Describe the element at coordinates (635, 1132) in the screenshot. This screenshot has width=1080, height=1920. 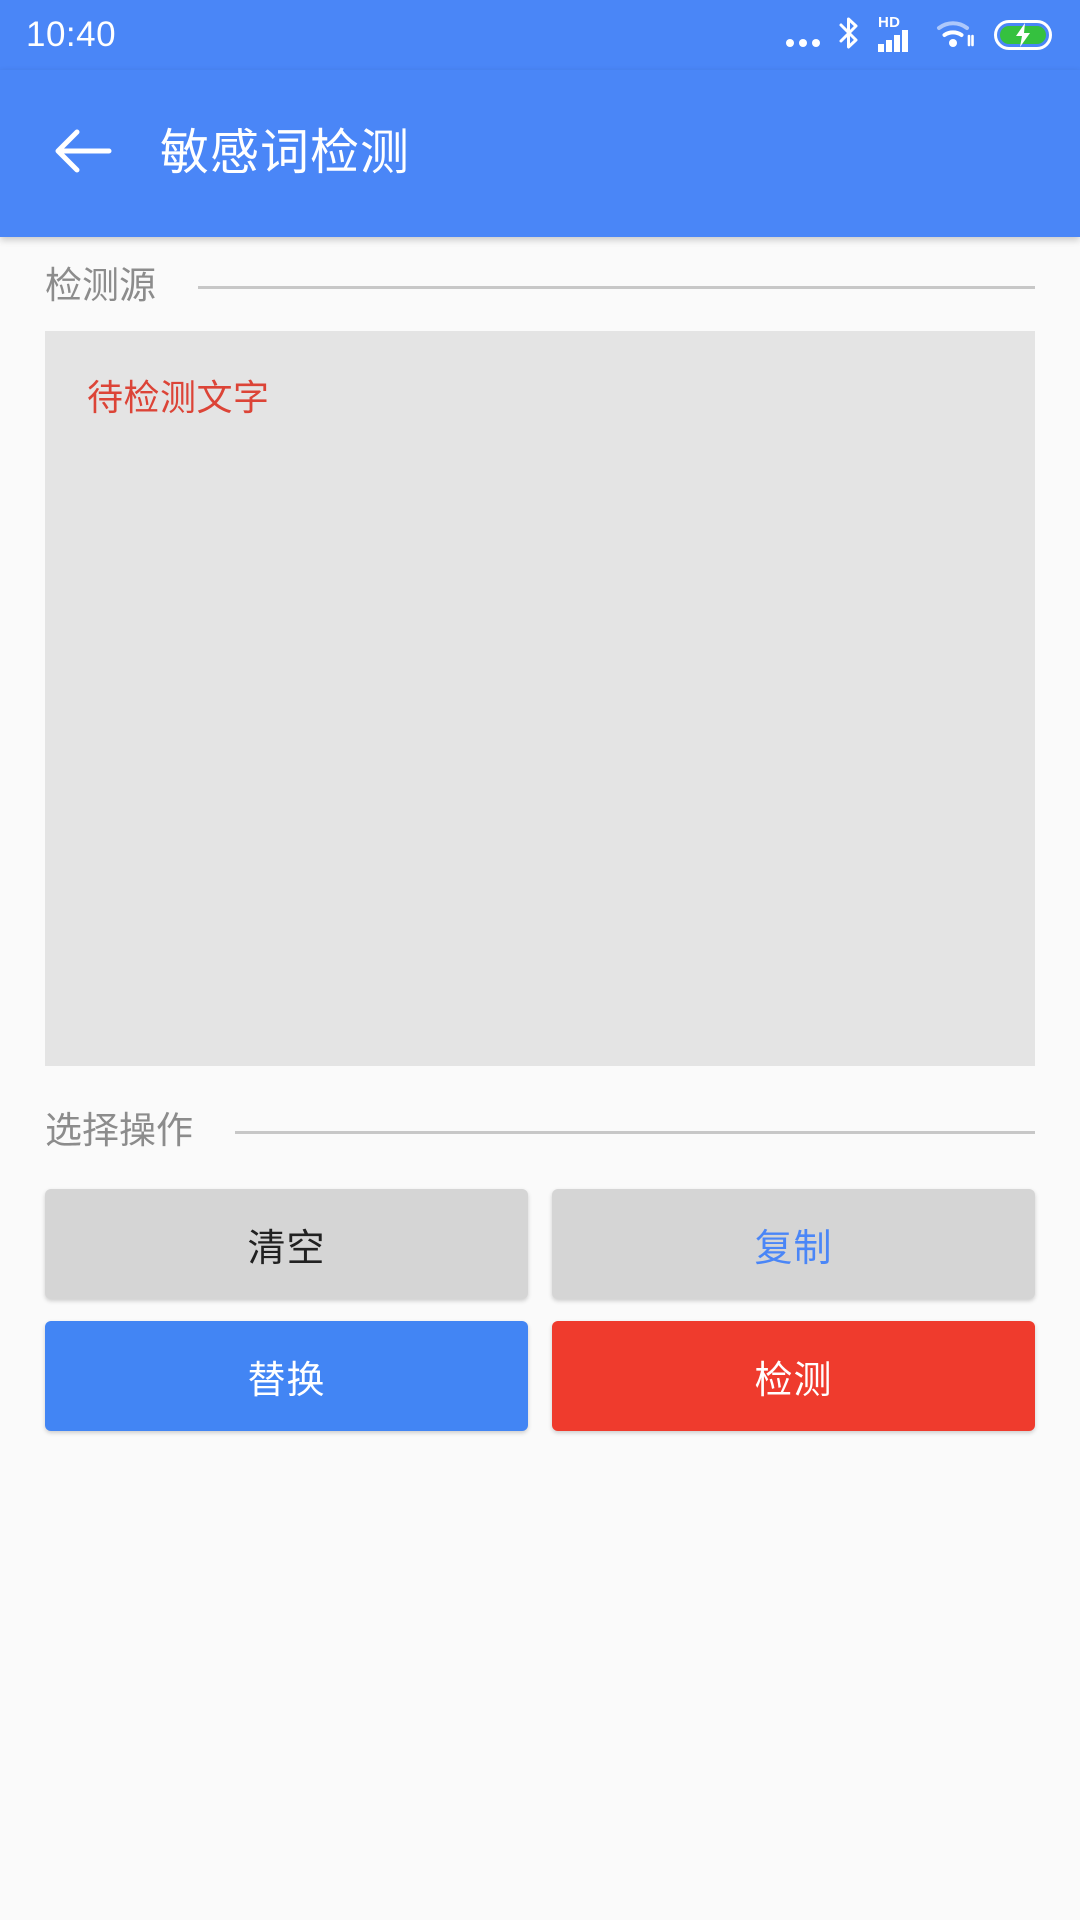
I see `operations-section-divider` at that location.